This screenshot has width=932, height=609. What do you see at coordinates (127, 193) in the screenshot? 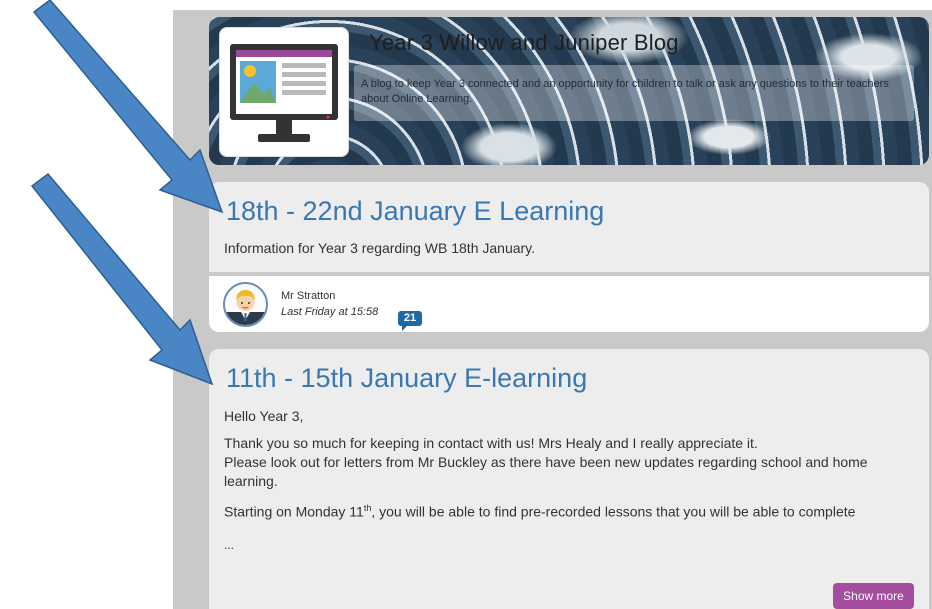
I see `annotation-arrow` at bounding box center [127, 193].